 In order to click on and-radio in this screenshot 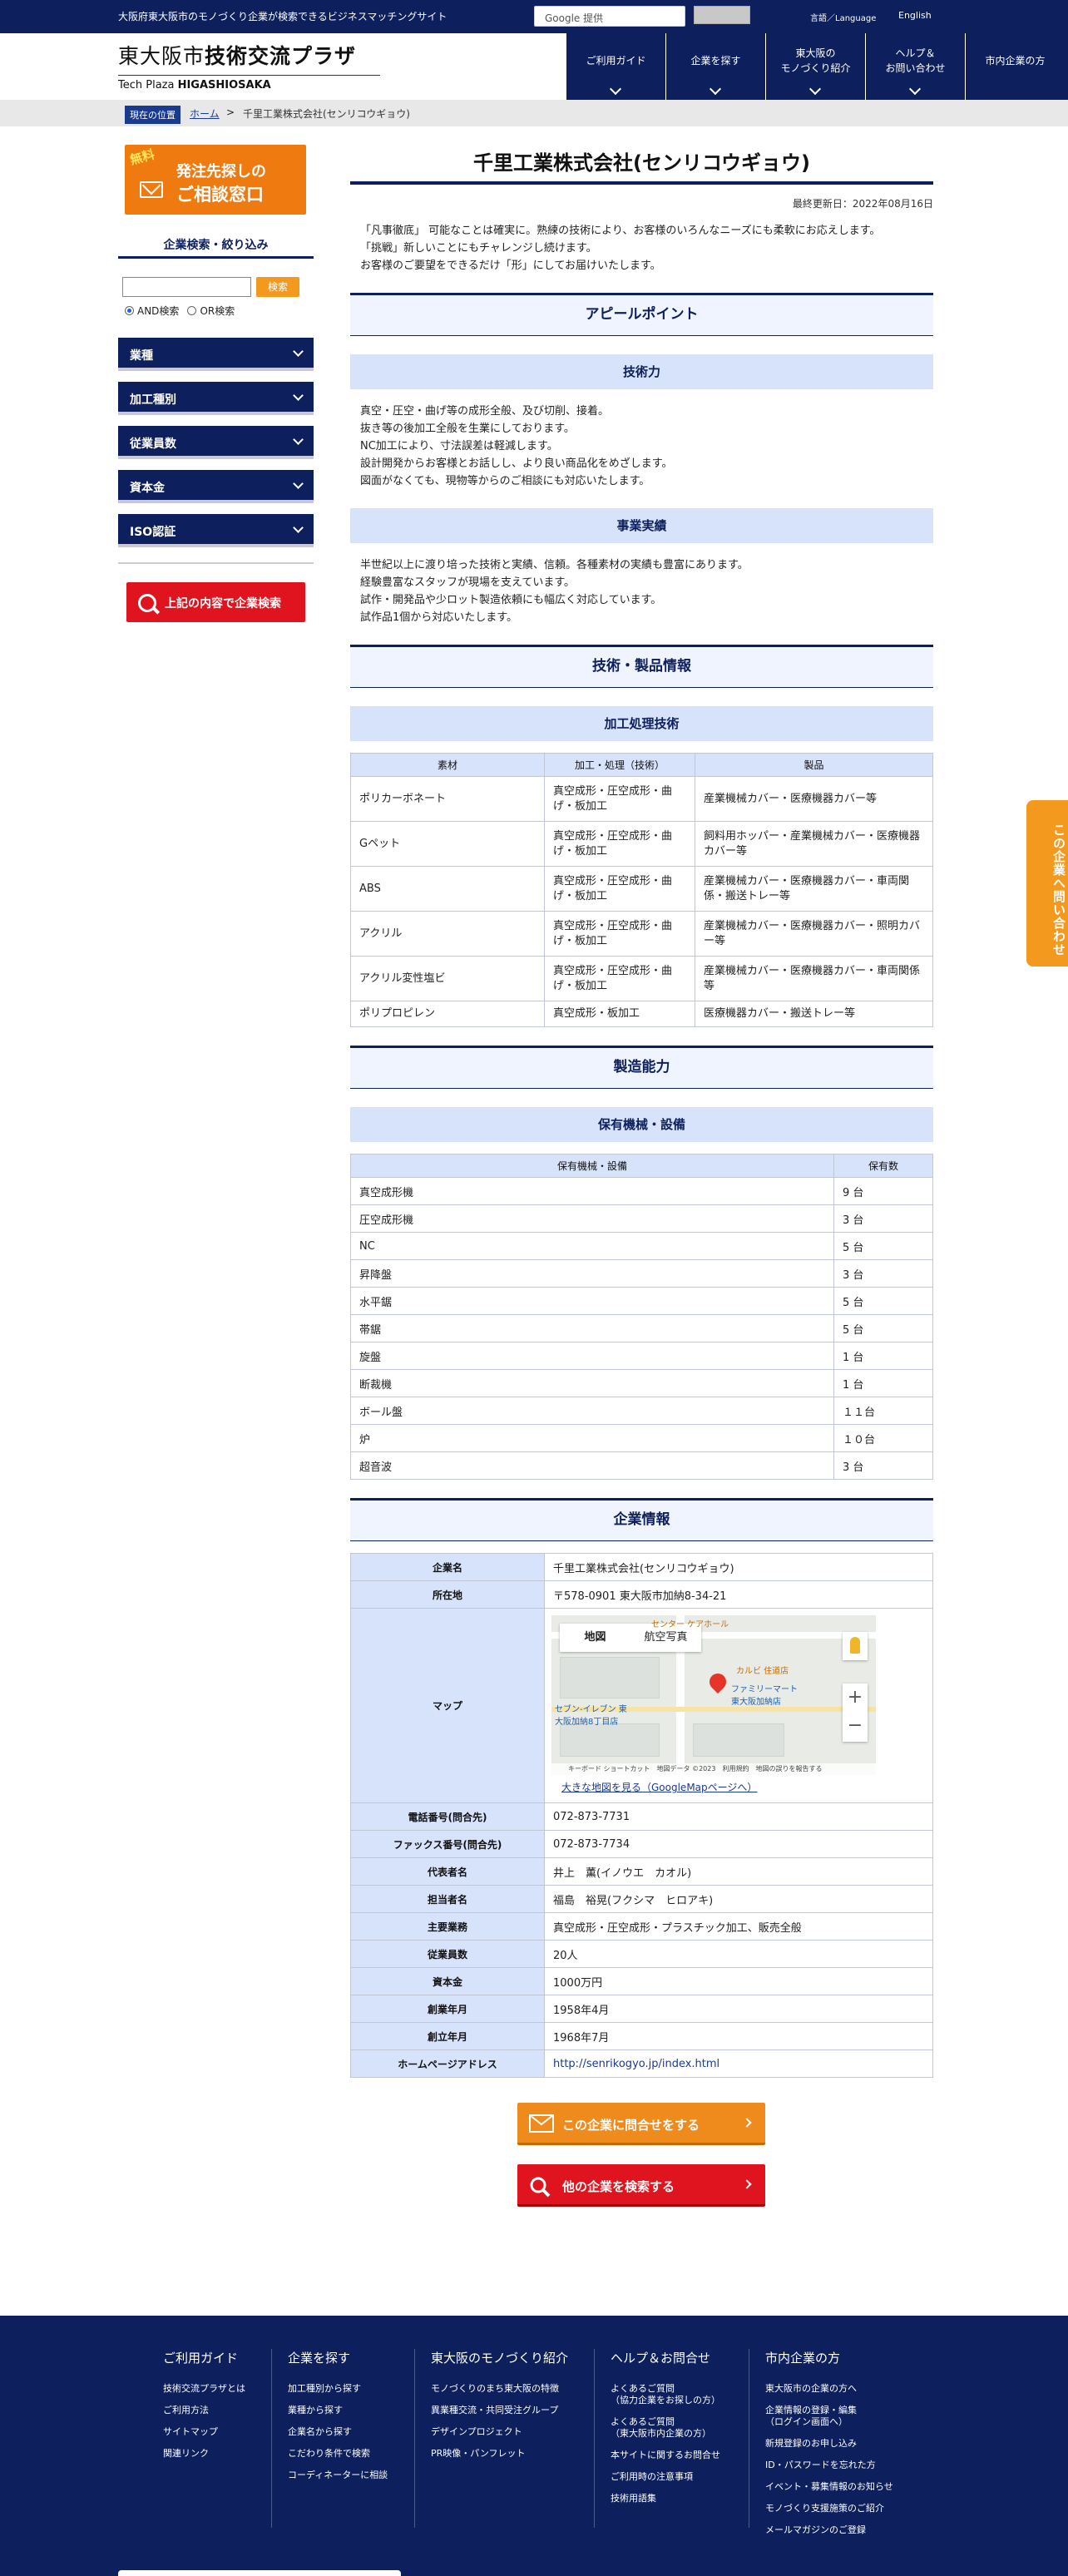, I will do `click(129, 310)`.